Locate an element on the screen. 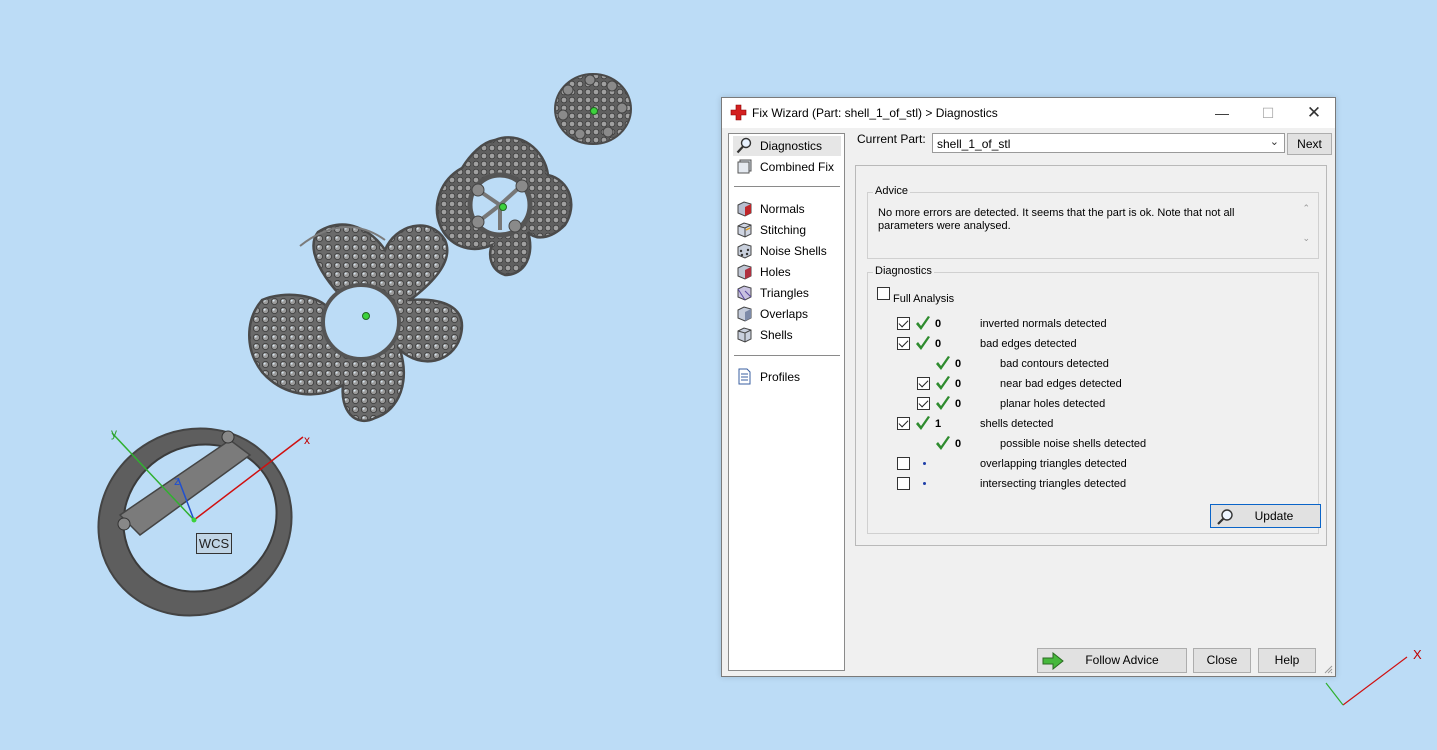 Image resolution: width=1437 pixels, height=750 pixels. nav-item-profiles: Profiles is located at coordinates (787, 377).